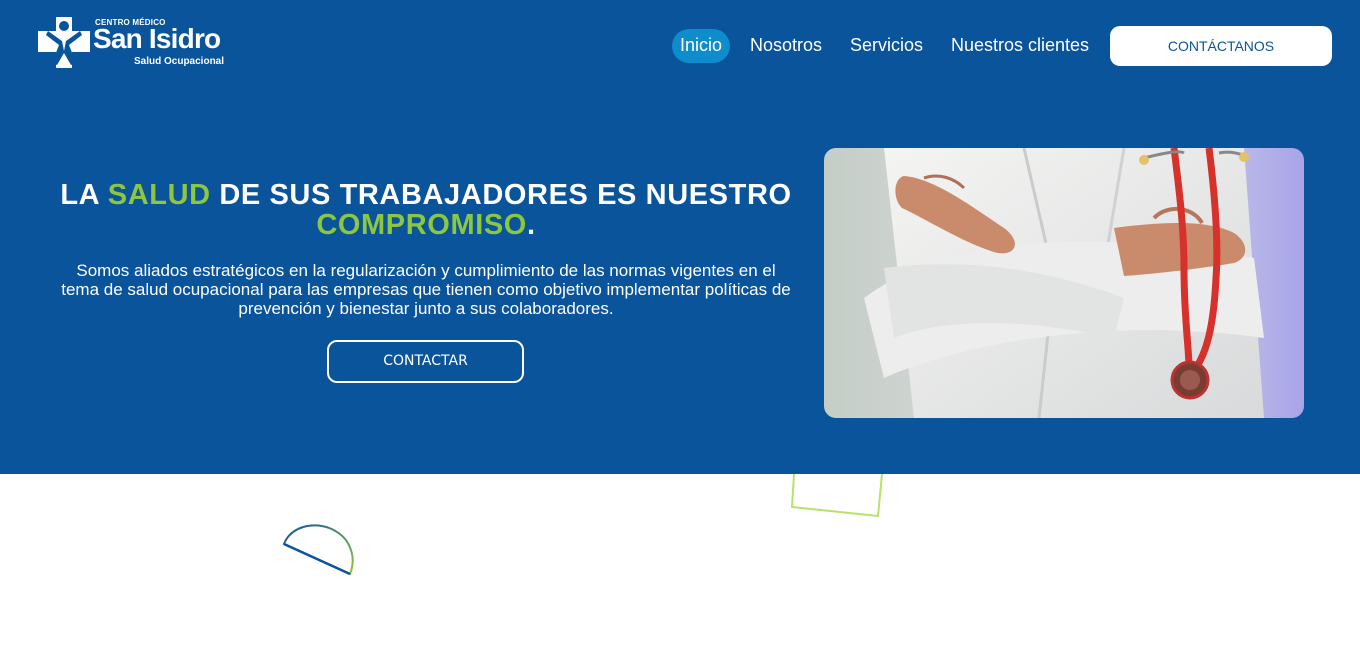  I want to click on square-outline-decoration, so click(836, 496).